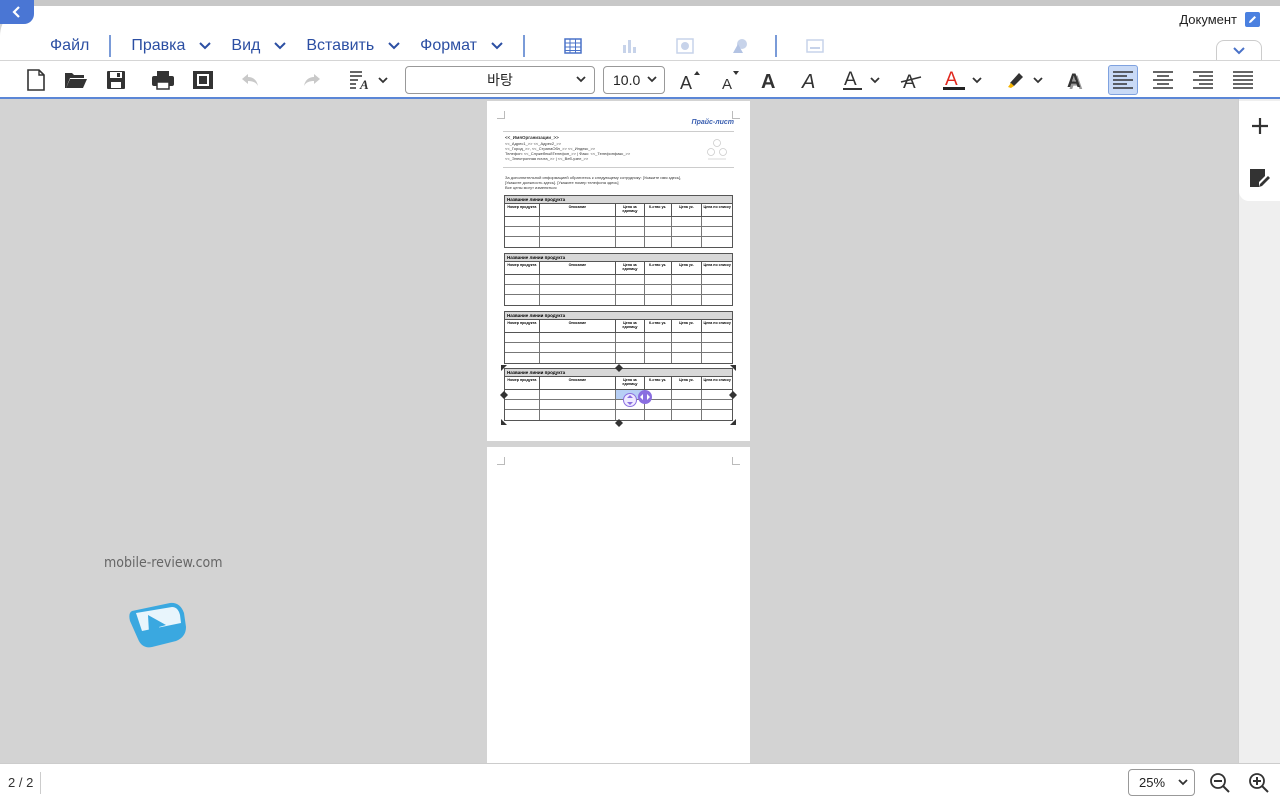  What do you see at coordinates (163, 80) in the screenshot?
I see `print-button` at bounding box center [163, 80].